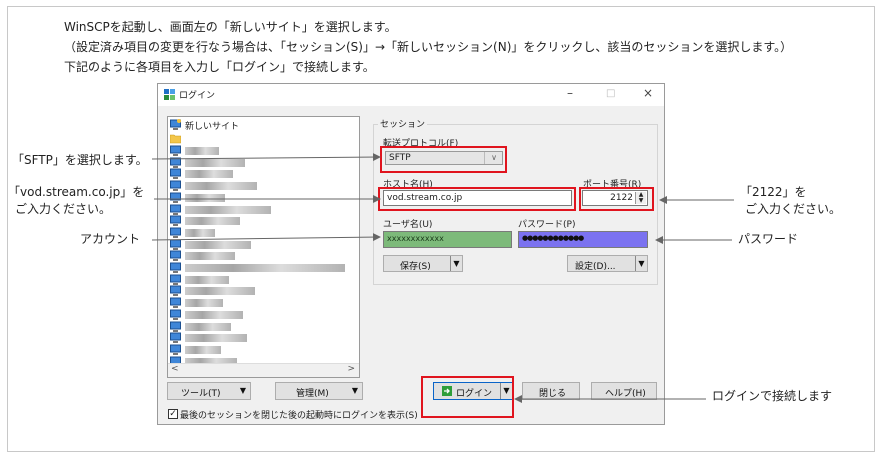  What do you see at coordinates (266, 157) in the screenshot?
I see `arrow-sftp` at bounding box center [266, 157].